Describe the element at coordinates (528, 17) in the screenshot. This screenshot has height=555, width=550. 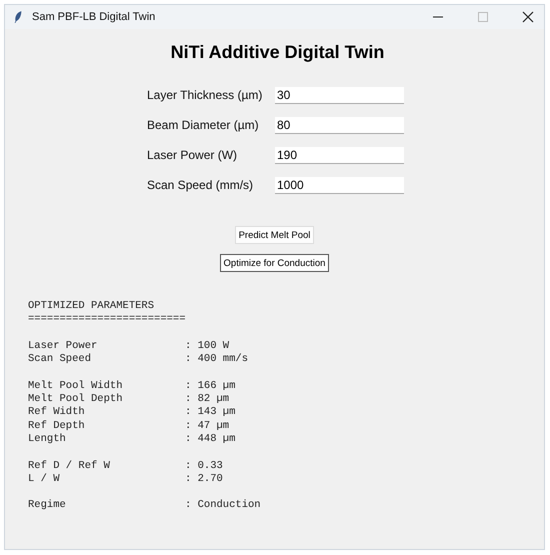
I see `close-icon` at that location.